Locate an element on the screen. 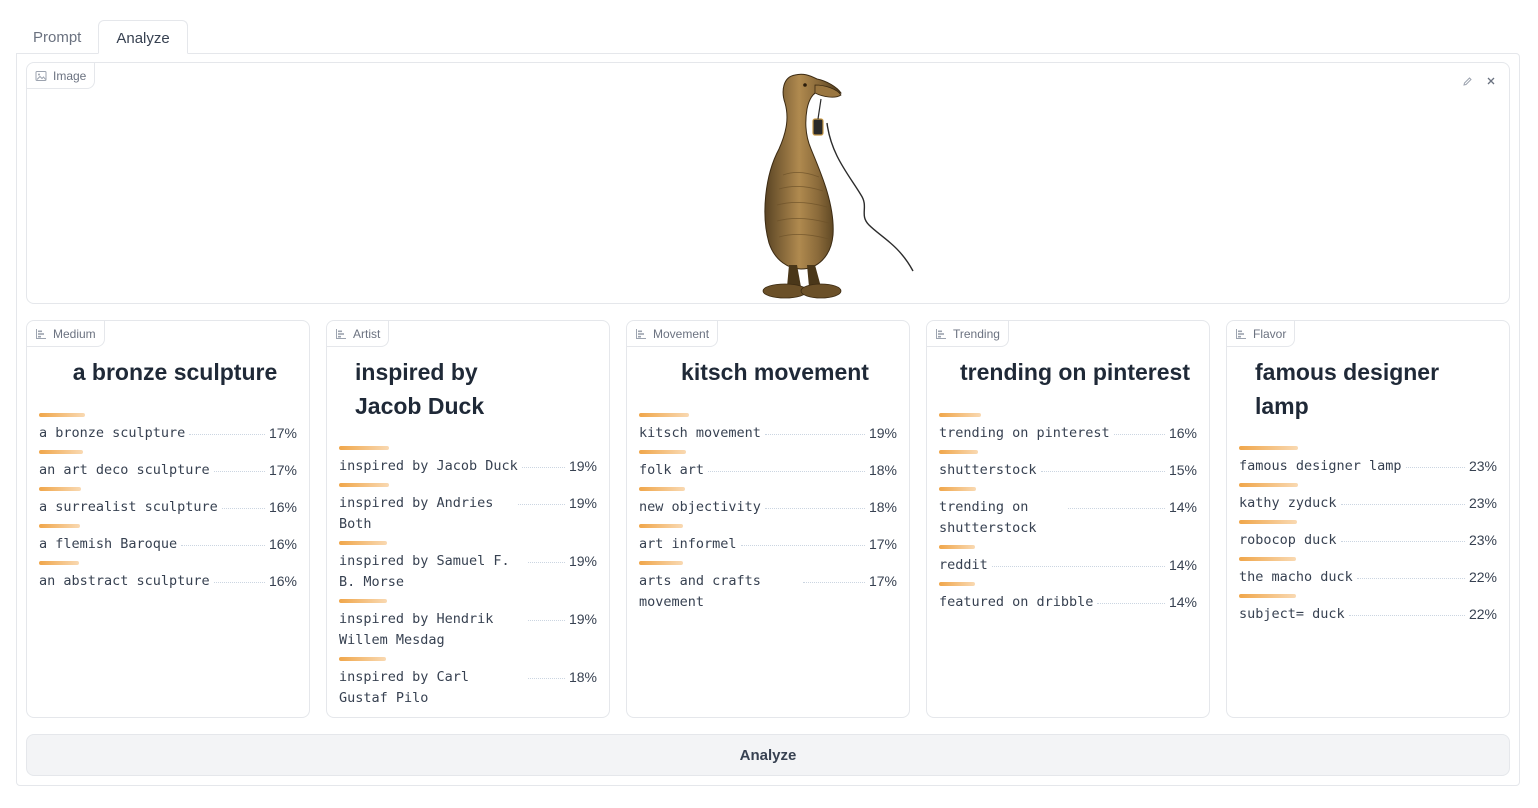 This screenshot has height=808, width=1538. analyze-button: Analyze is located at coordinates (768, 755).